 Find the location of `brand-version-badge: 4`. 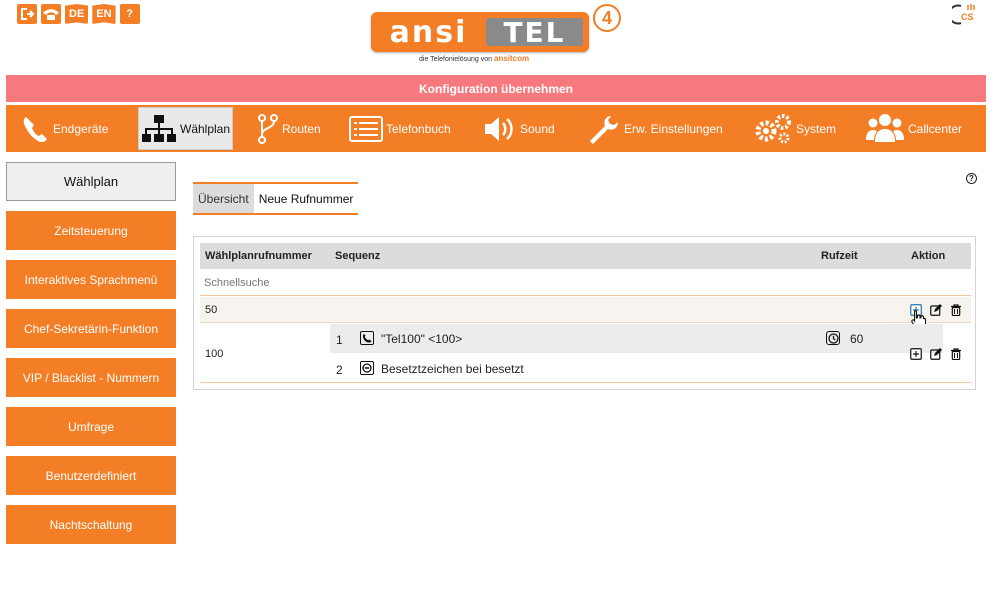

brand-version-badge: 4 is located at coordinates (607, 18).